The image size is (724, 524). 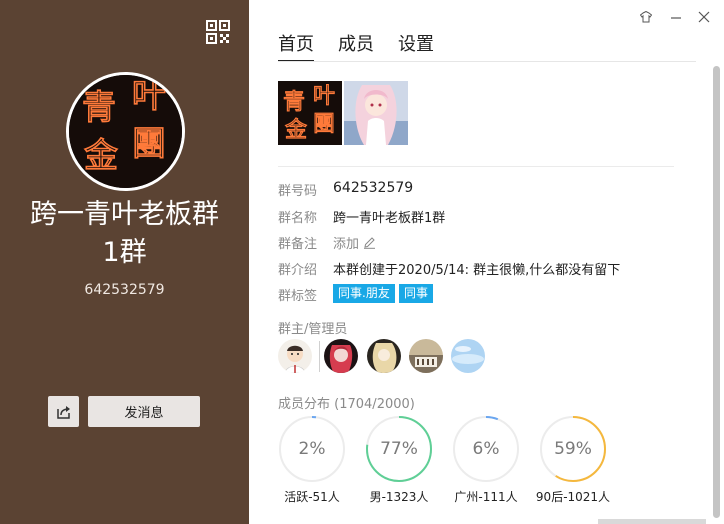 I want to click on add-remark-label: 添加, so click(x=346, y=244).